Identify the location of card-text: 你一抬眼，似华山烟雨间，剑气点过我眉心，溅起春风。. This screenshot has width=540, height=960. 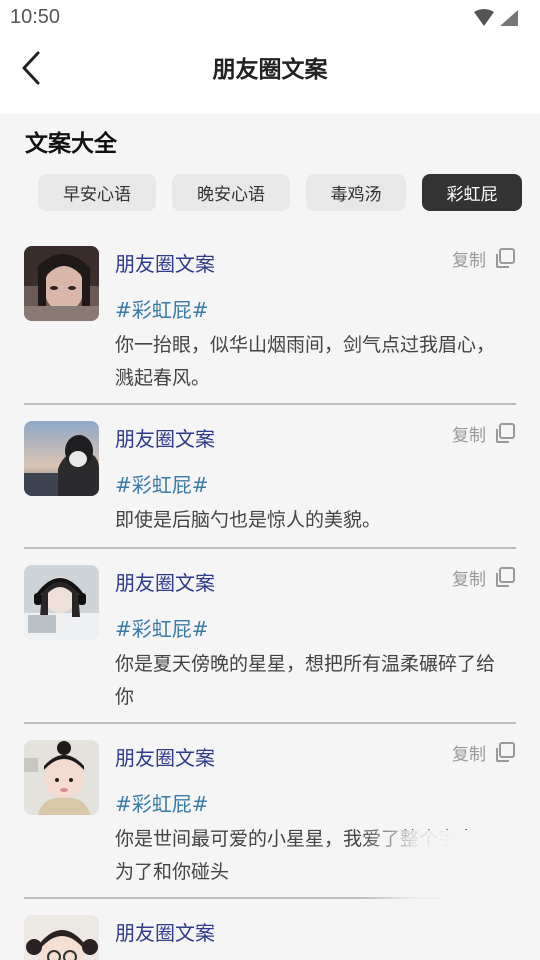
(305, 361).